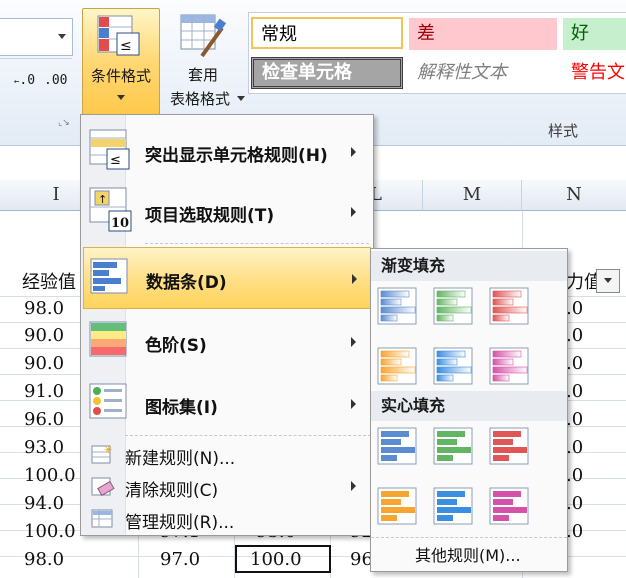  Describe the element at coordinates (199, 99) in the screenshot. I see `format-as-table-label-2: 表格格式` at that location.